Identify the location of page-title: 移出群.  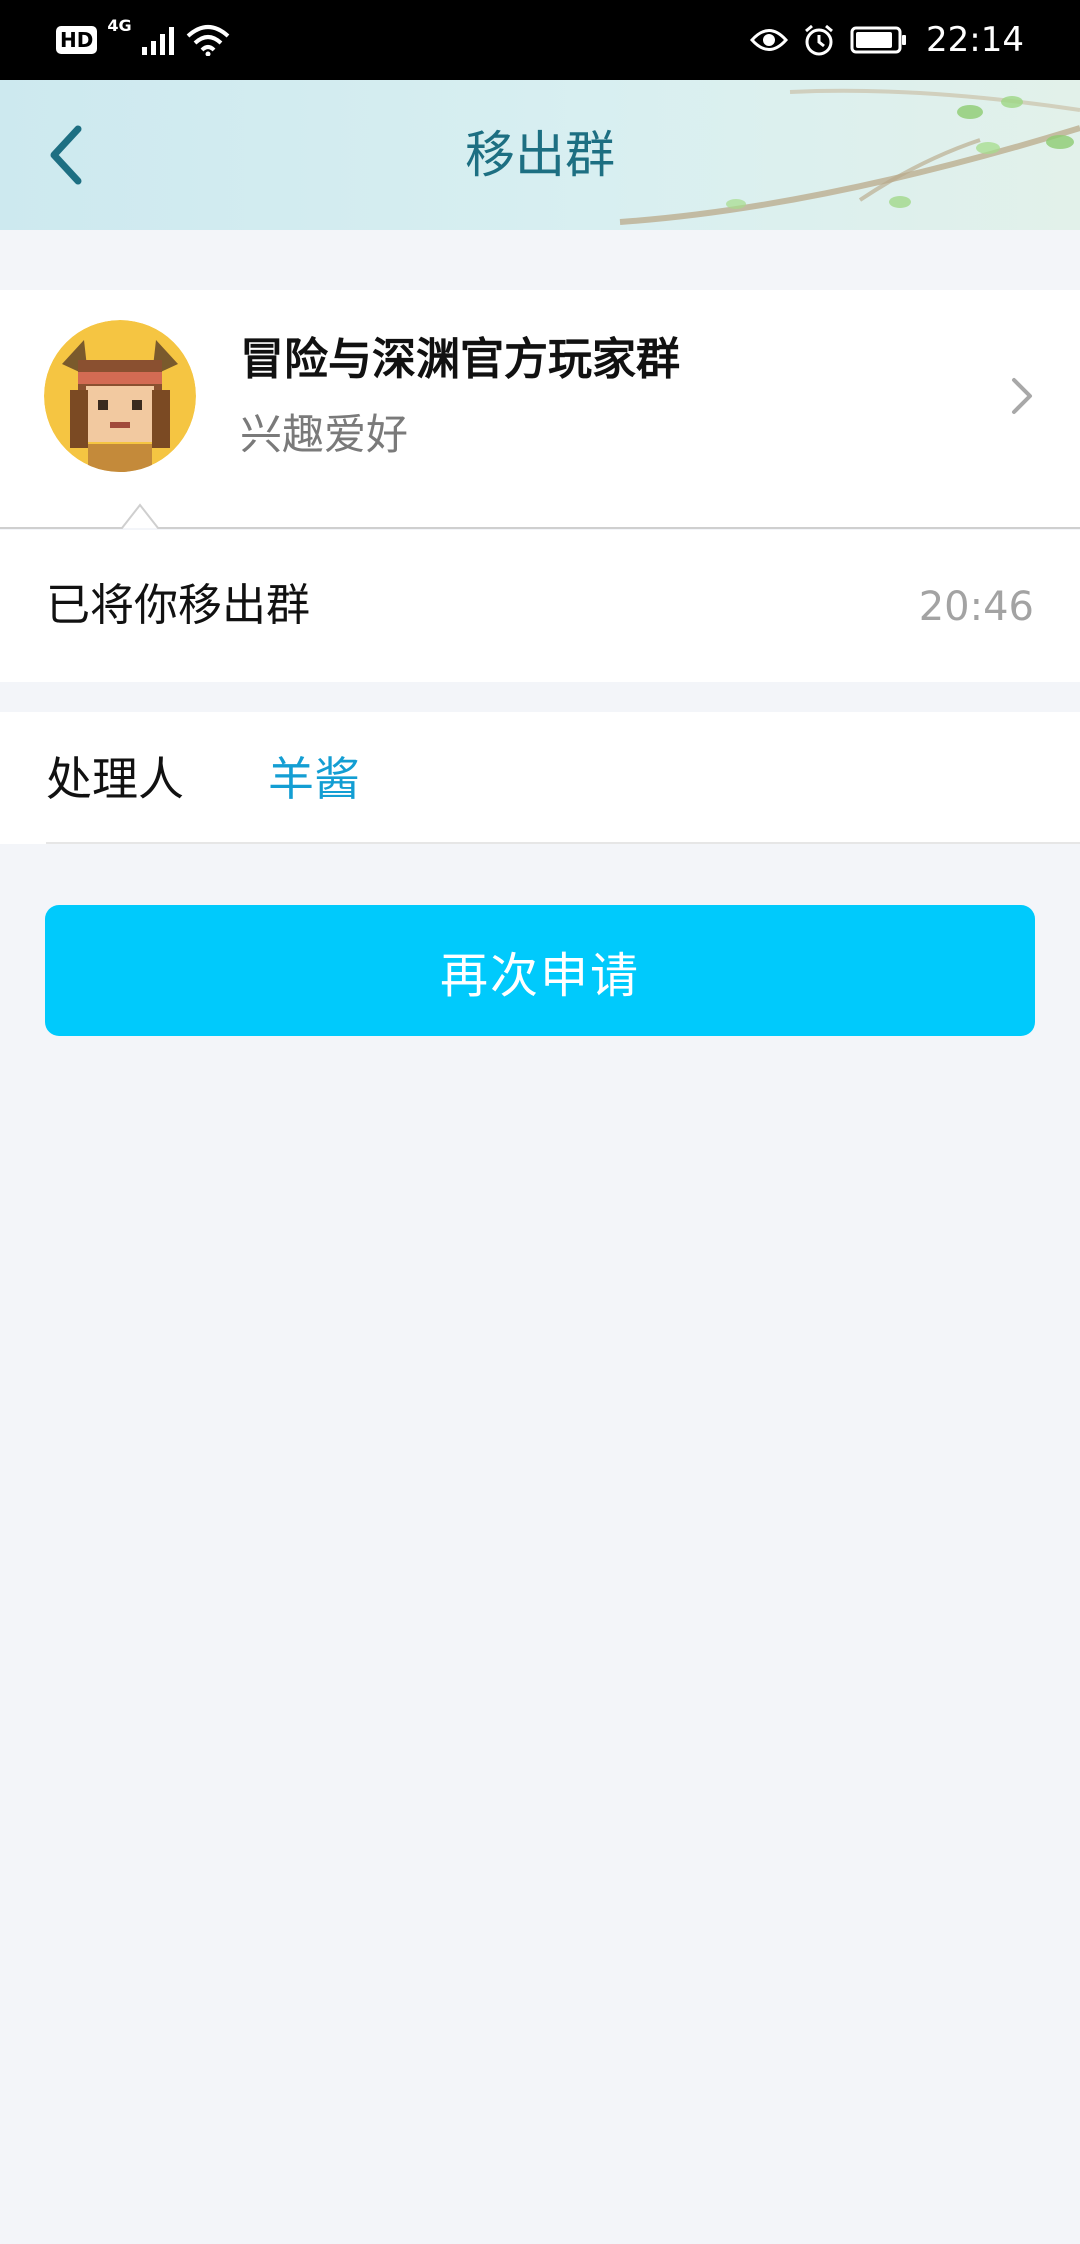
(540, 155).